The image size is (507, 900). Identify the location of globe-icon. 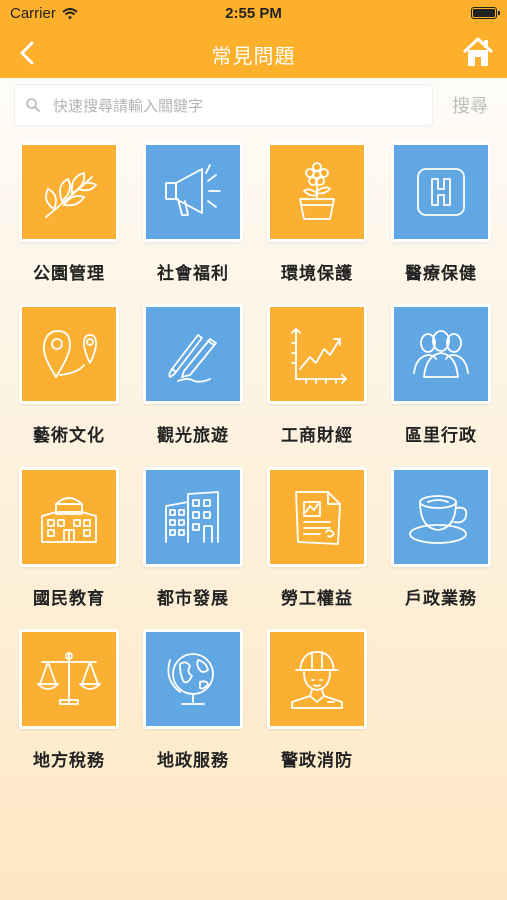
(190, 679).